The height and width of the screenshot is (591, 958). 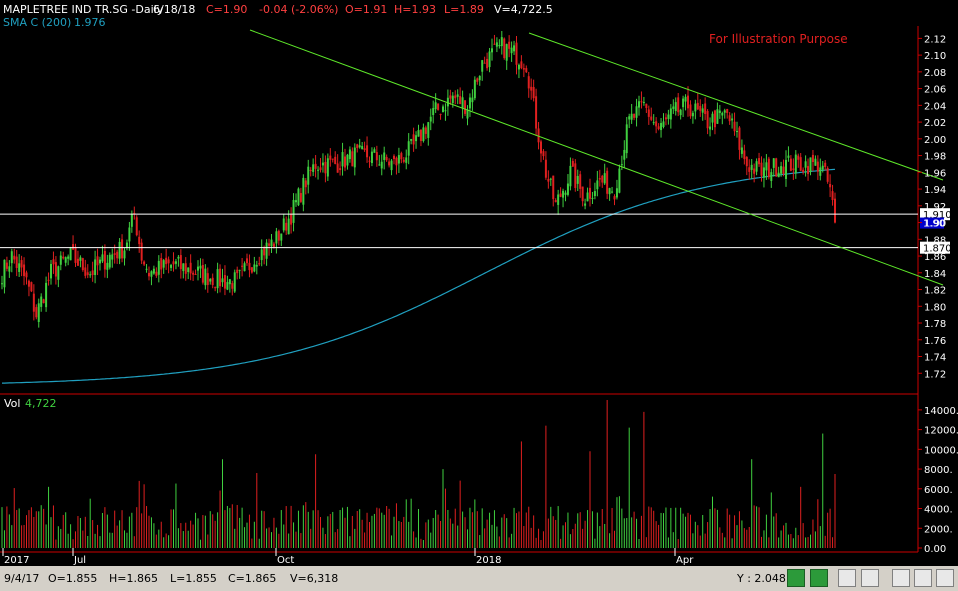 I want to click on status-close: C=1.865, so click(x=252, y=578).